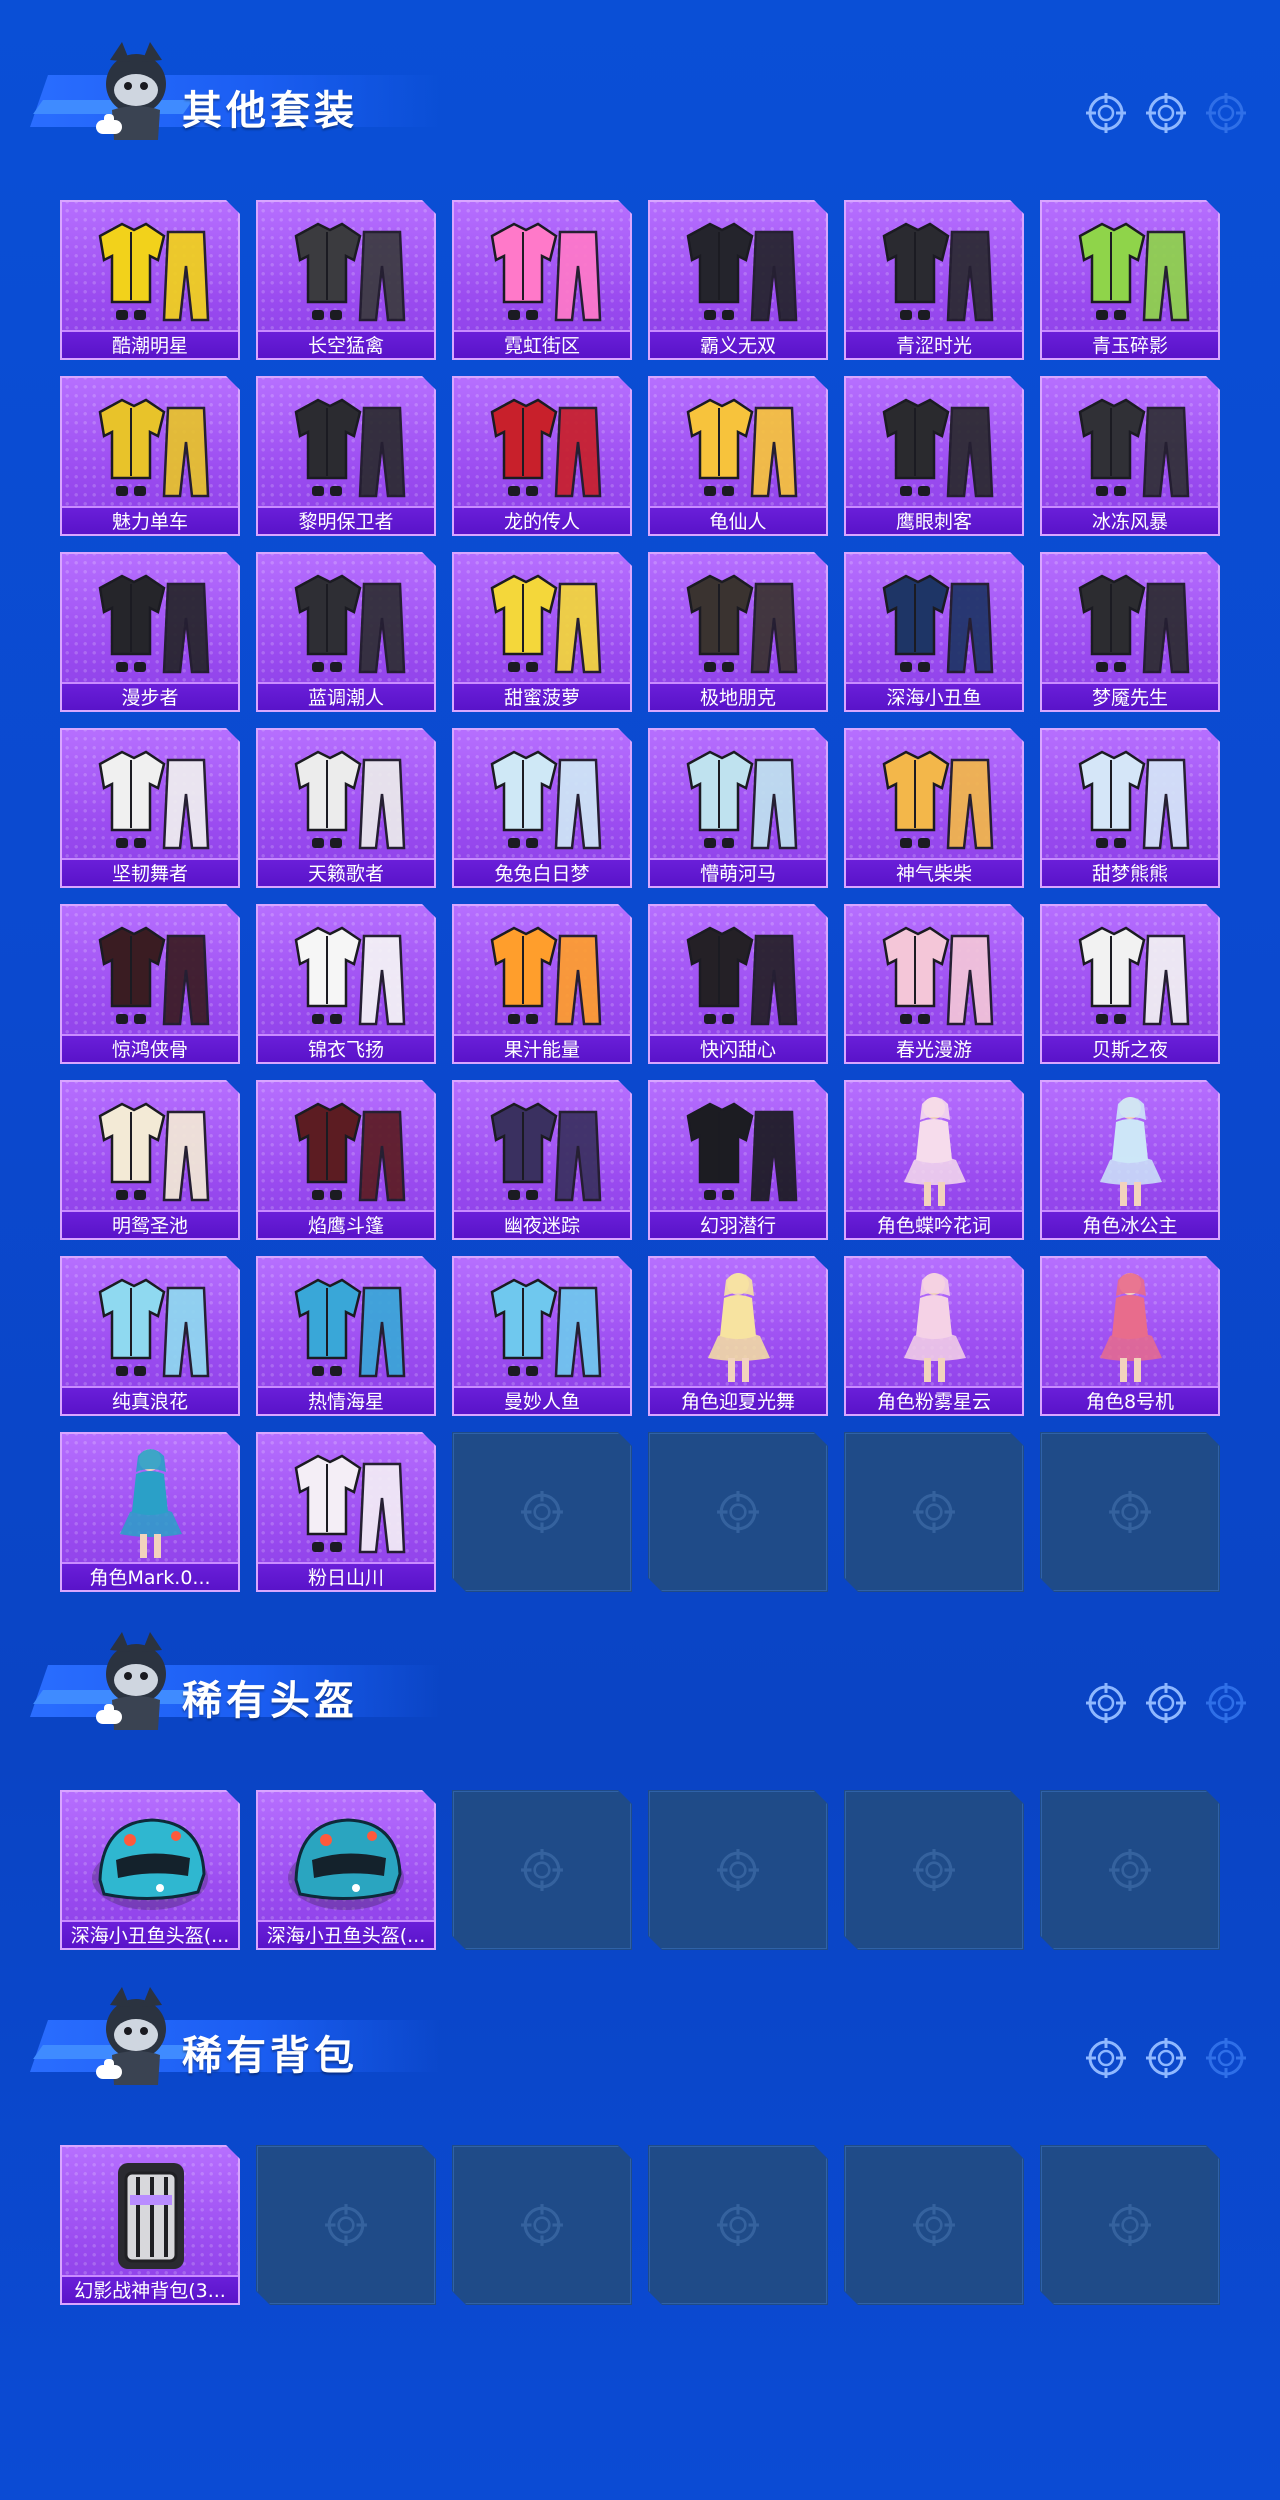 The image size is (1280, 2500). I want to click on item-card: 幽夜迷踪, so click(542, 1160).